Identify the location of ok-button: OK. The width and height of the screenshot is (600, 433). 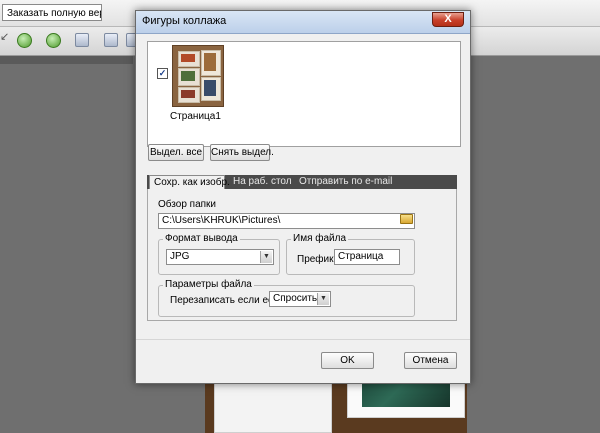
(347, 360).